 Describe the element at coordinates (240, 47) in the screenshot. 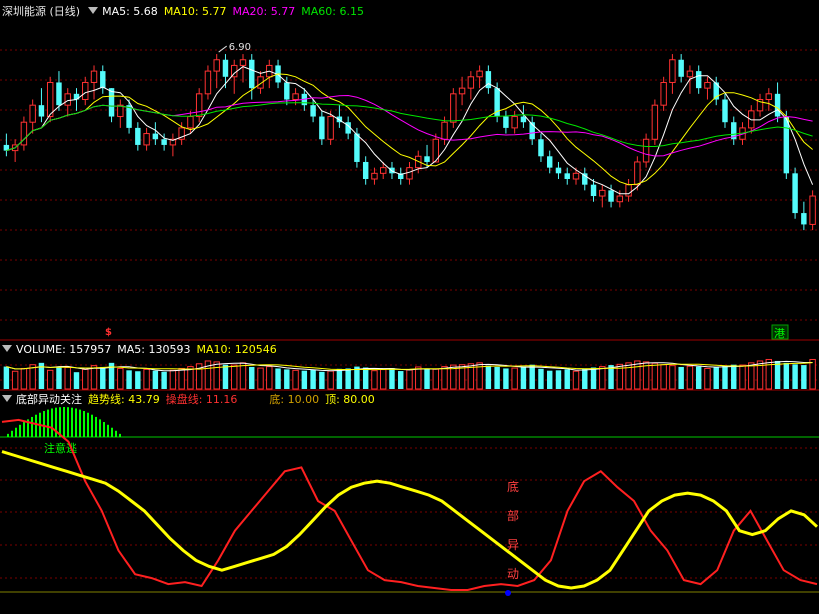

I see `peak-price-label: 6.90` at that location.